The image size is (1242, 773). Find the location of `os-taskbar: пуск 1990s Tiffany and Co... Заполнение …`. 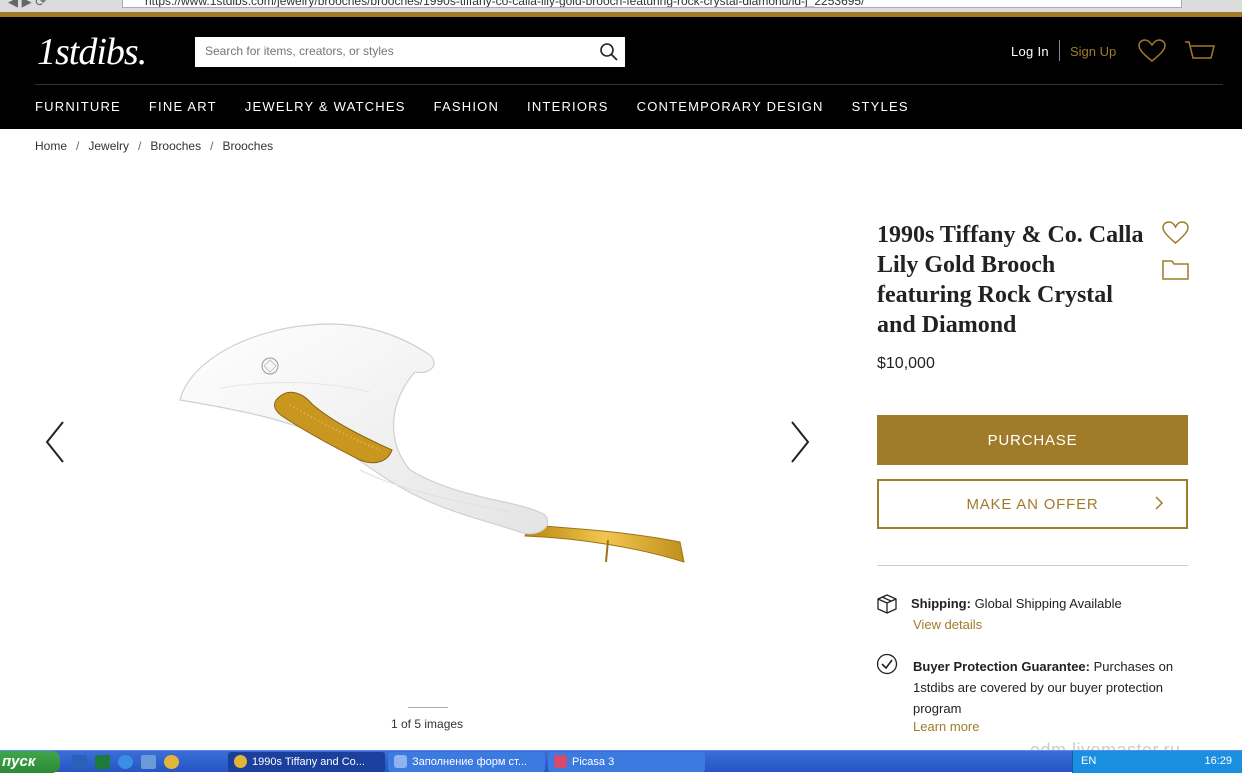

os-taskbar: пуск 1990s Tiffany and Co... Заполнение … is located at coordinates (621, 761).